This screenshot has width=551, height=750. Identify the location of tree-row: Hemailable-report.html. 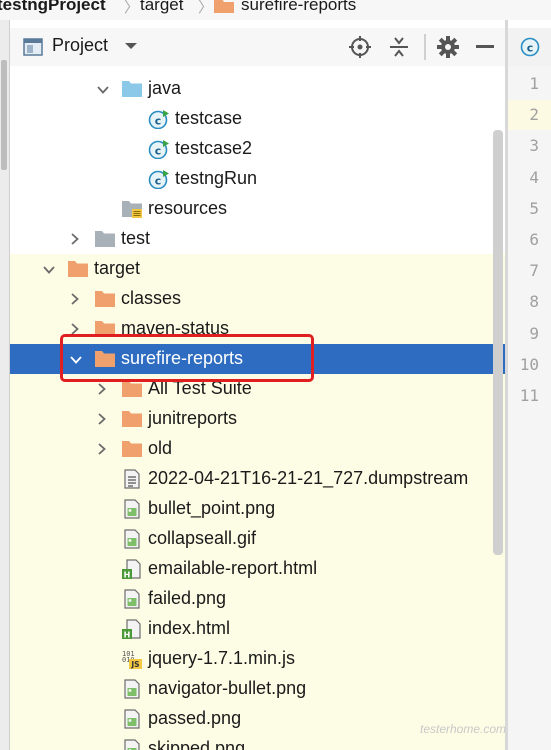
(257, 569).